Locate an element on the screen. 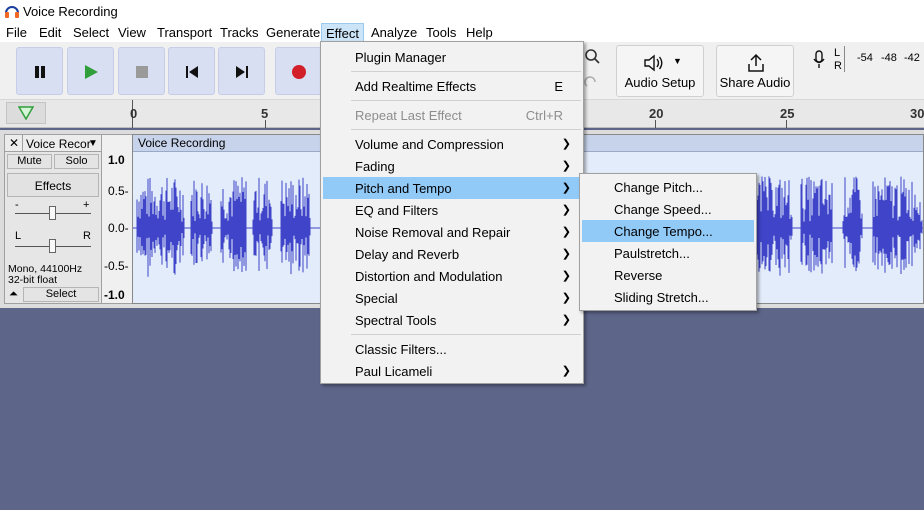  skip-to-start-button is located at coordinates (191, 71).